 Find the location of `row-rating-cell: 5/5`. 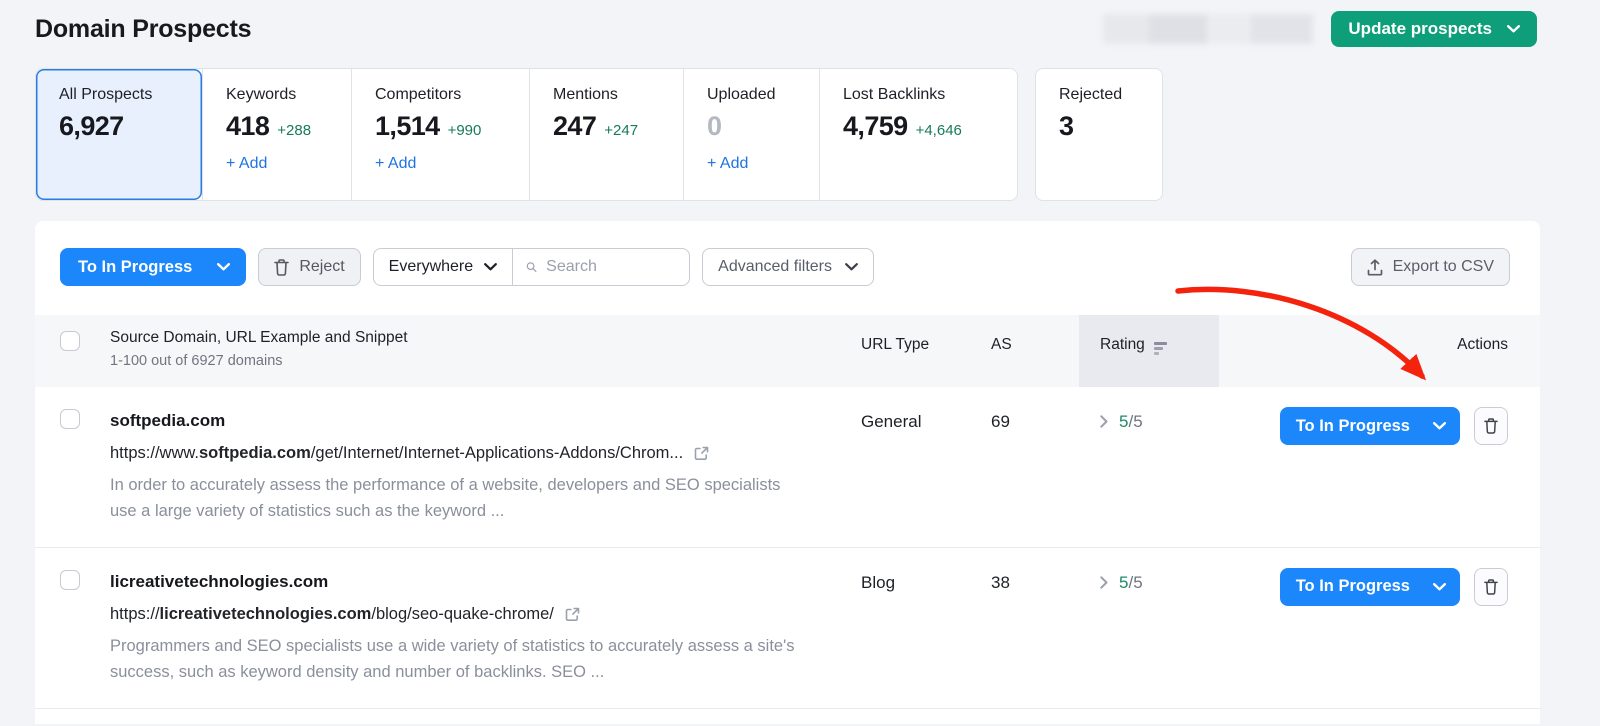

row-rating-cell: 5/5 is located at coordinates (1149, 628).